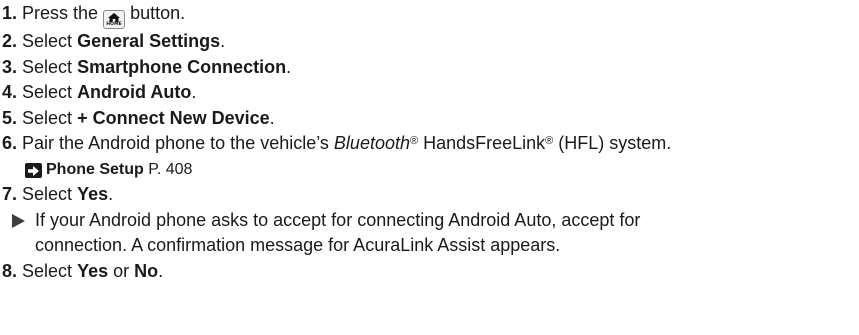 Image resolution: width=859 pixels, height=335 pixels. Describe the element at coordinates (10, 41) in the screenshot. I see `step-number: 2.` at that location.